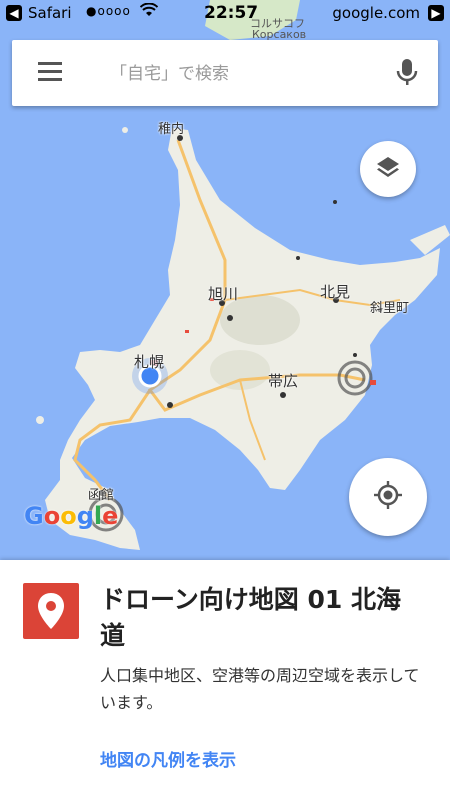 The height and width of the screenshot is (800, 450). What do you see at coordinates (51, 611) in the screenshot?
I see `map-pin-icon` at bounding box center [51, 611].